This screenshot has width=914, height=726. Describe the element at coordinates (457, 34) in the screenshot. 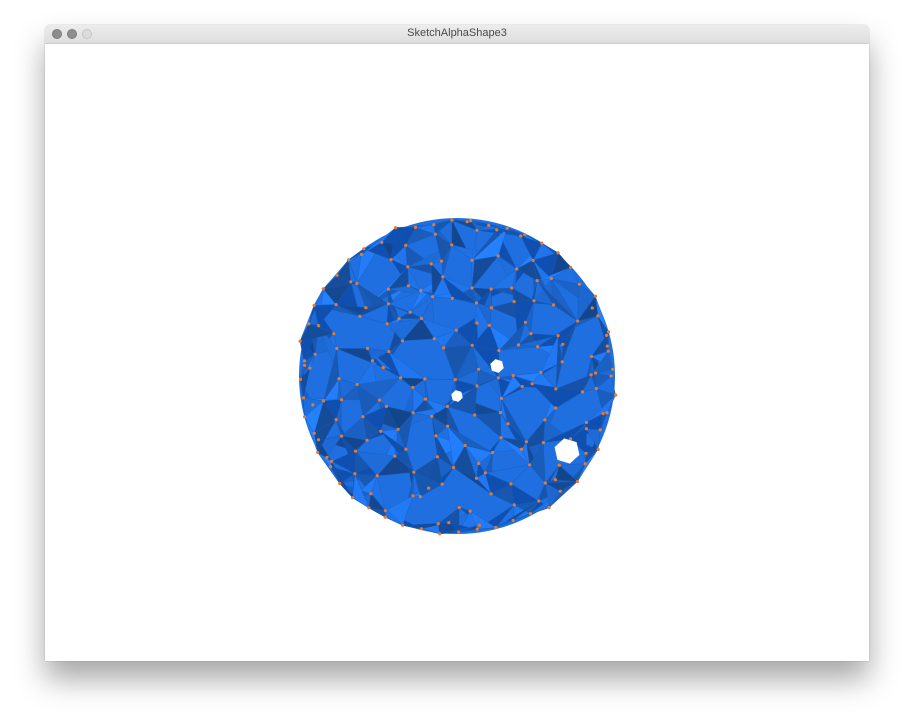

I see `title-bar: SketchAlphaShape3` at that location.